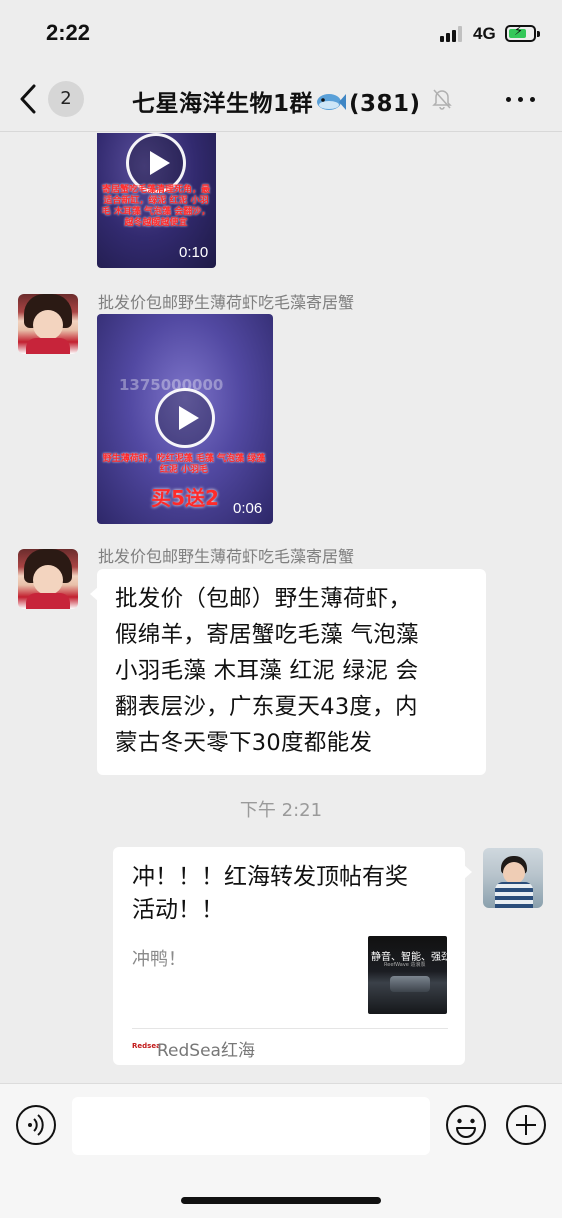  Describe the element at coordinates (267, 671) in the screenshot. I see `message-line: 小羽毛藻 木耳藻 红泥 绿泥 会` at that location.